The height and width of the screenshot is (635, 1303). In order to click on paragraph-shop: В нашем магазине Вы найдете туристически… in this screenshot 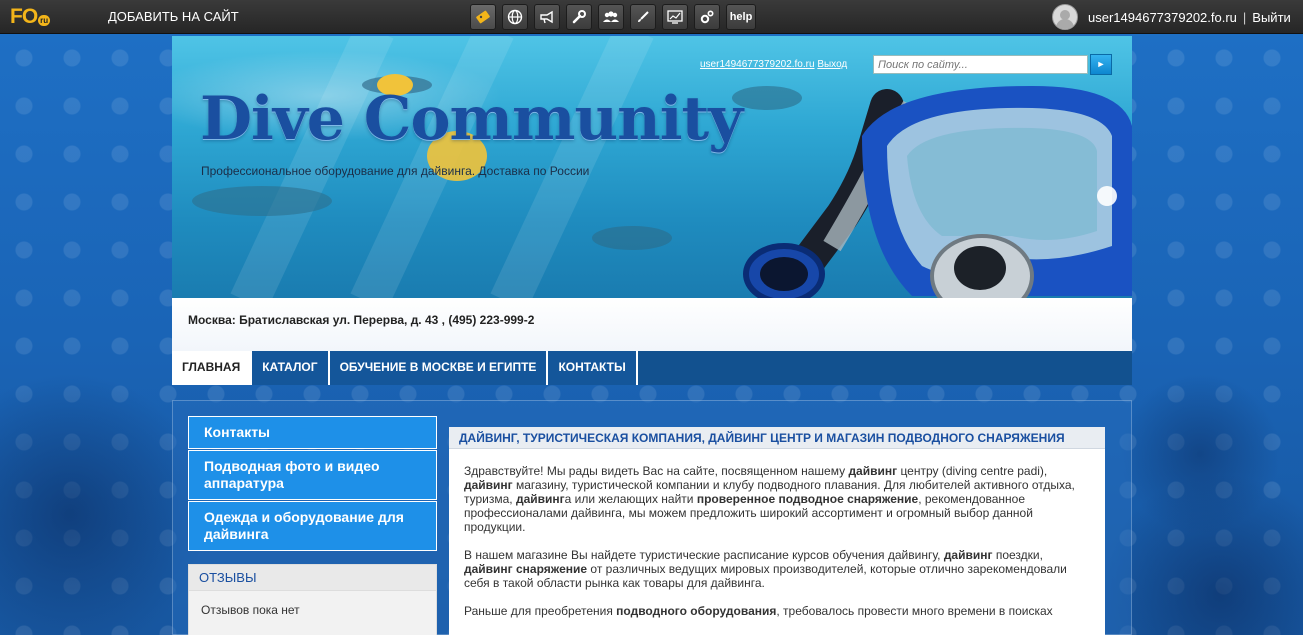, I will do `click(777, 569)`.